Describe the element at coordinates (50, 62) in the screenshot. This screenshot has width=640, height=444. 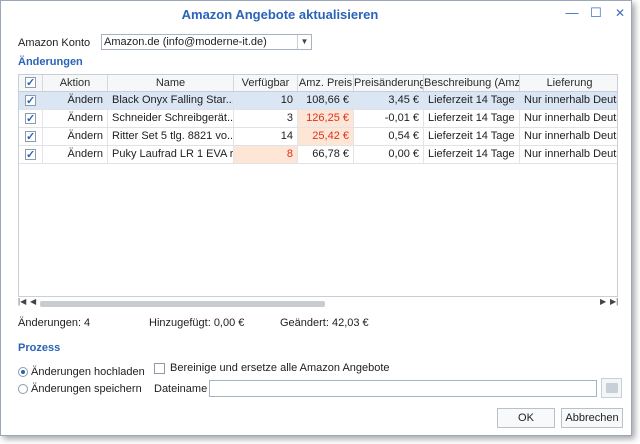
I see `changes-section-title: Änderungen` at that location.